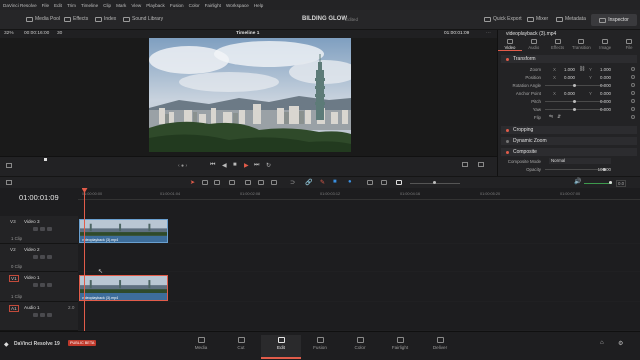 The image size is (640, 360). Describe the element at coordinates (399, 182) in the screenshot. I see `custom-zoom-icon` at that location.